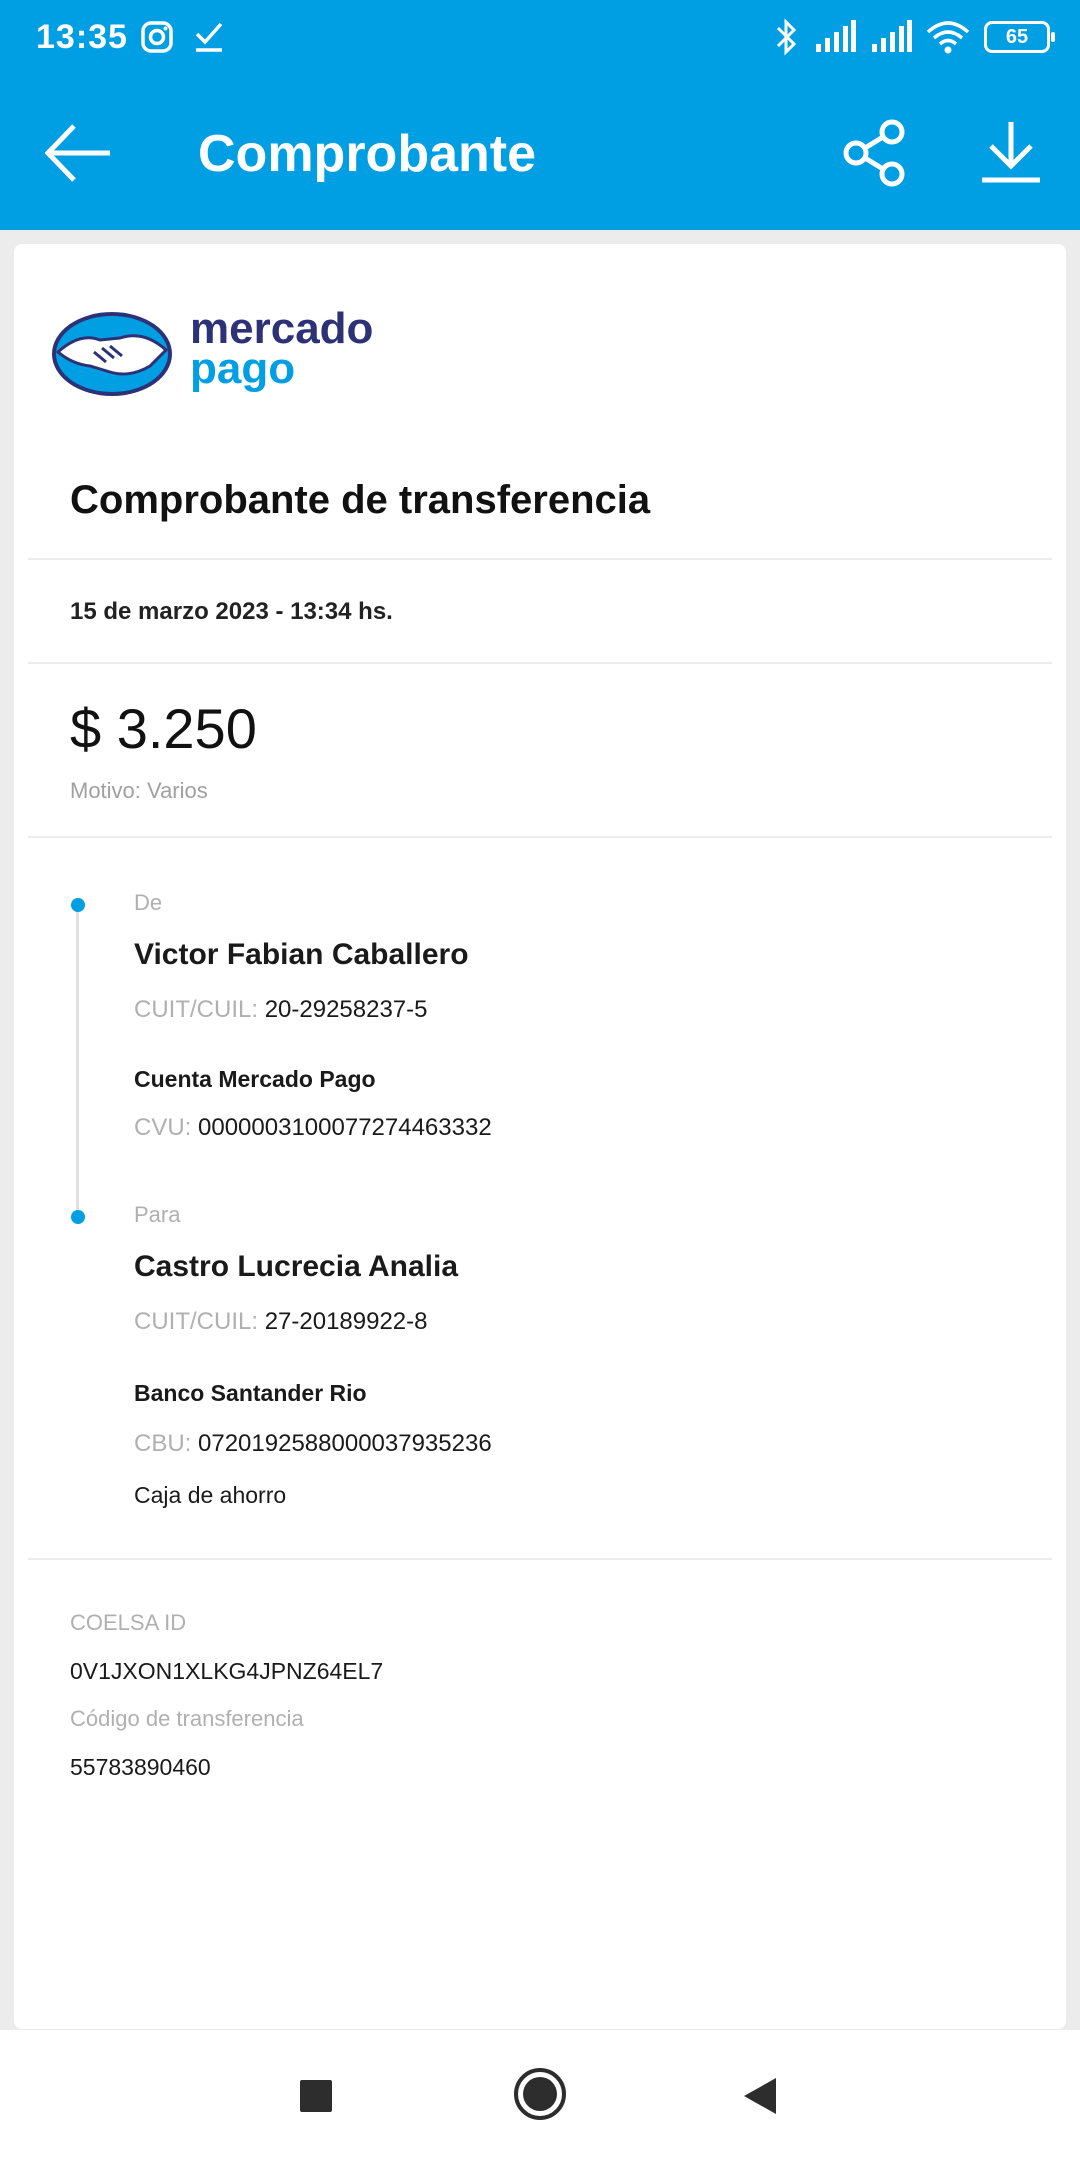 This screenshot has width=1080, height=2160. What do you see at coordinates (163, 1127) in the screenshot?
I see `from-cvu-key: CVU:` at bounding box center [163, 1127].